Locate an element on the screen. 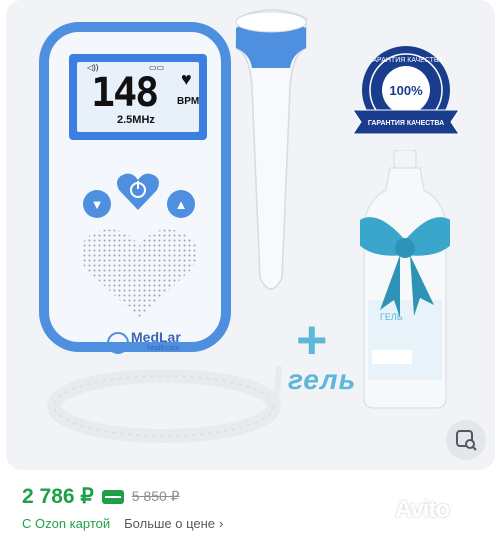 The height and width of the screenshot is (540, 501). badge-center-text: 100% is located at coordinates (406, 90).